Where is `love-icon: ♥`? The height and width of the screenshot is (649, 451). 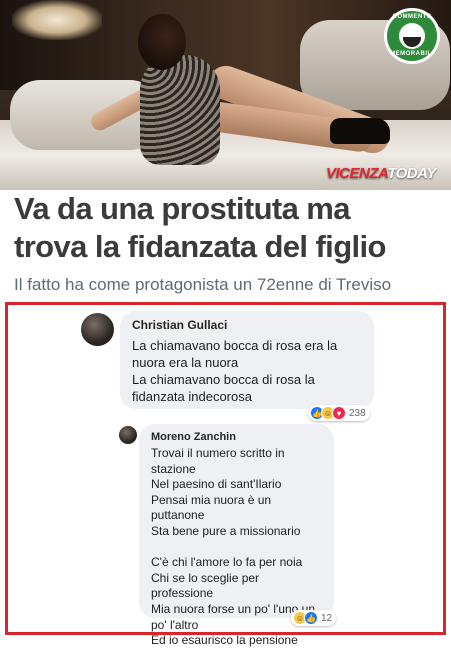
love-icon: ♥ is located at coordinates (339, 413).